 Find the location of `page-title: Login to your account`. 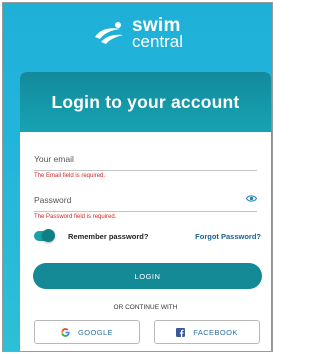

page-title: Login to your account is located at coordinates (145, 101).